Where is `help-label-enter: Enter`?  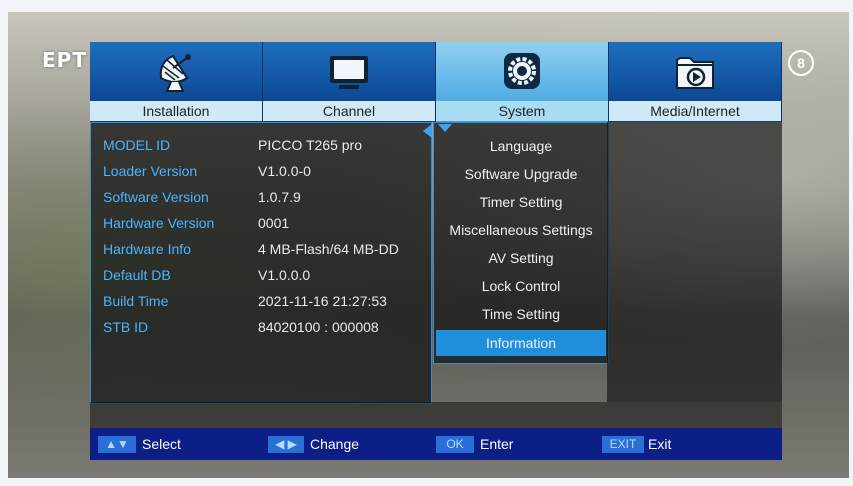 help-label-enter: Enter is located at coordinates (497, 444).